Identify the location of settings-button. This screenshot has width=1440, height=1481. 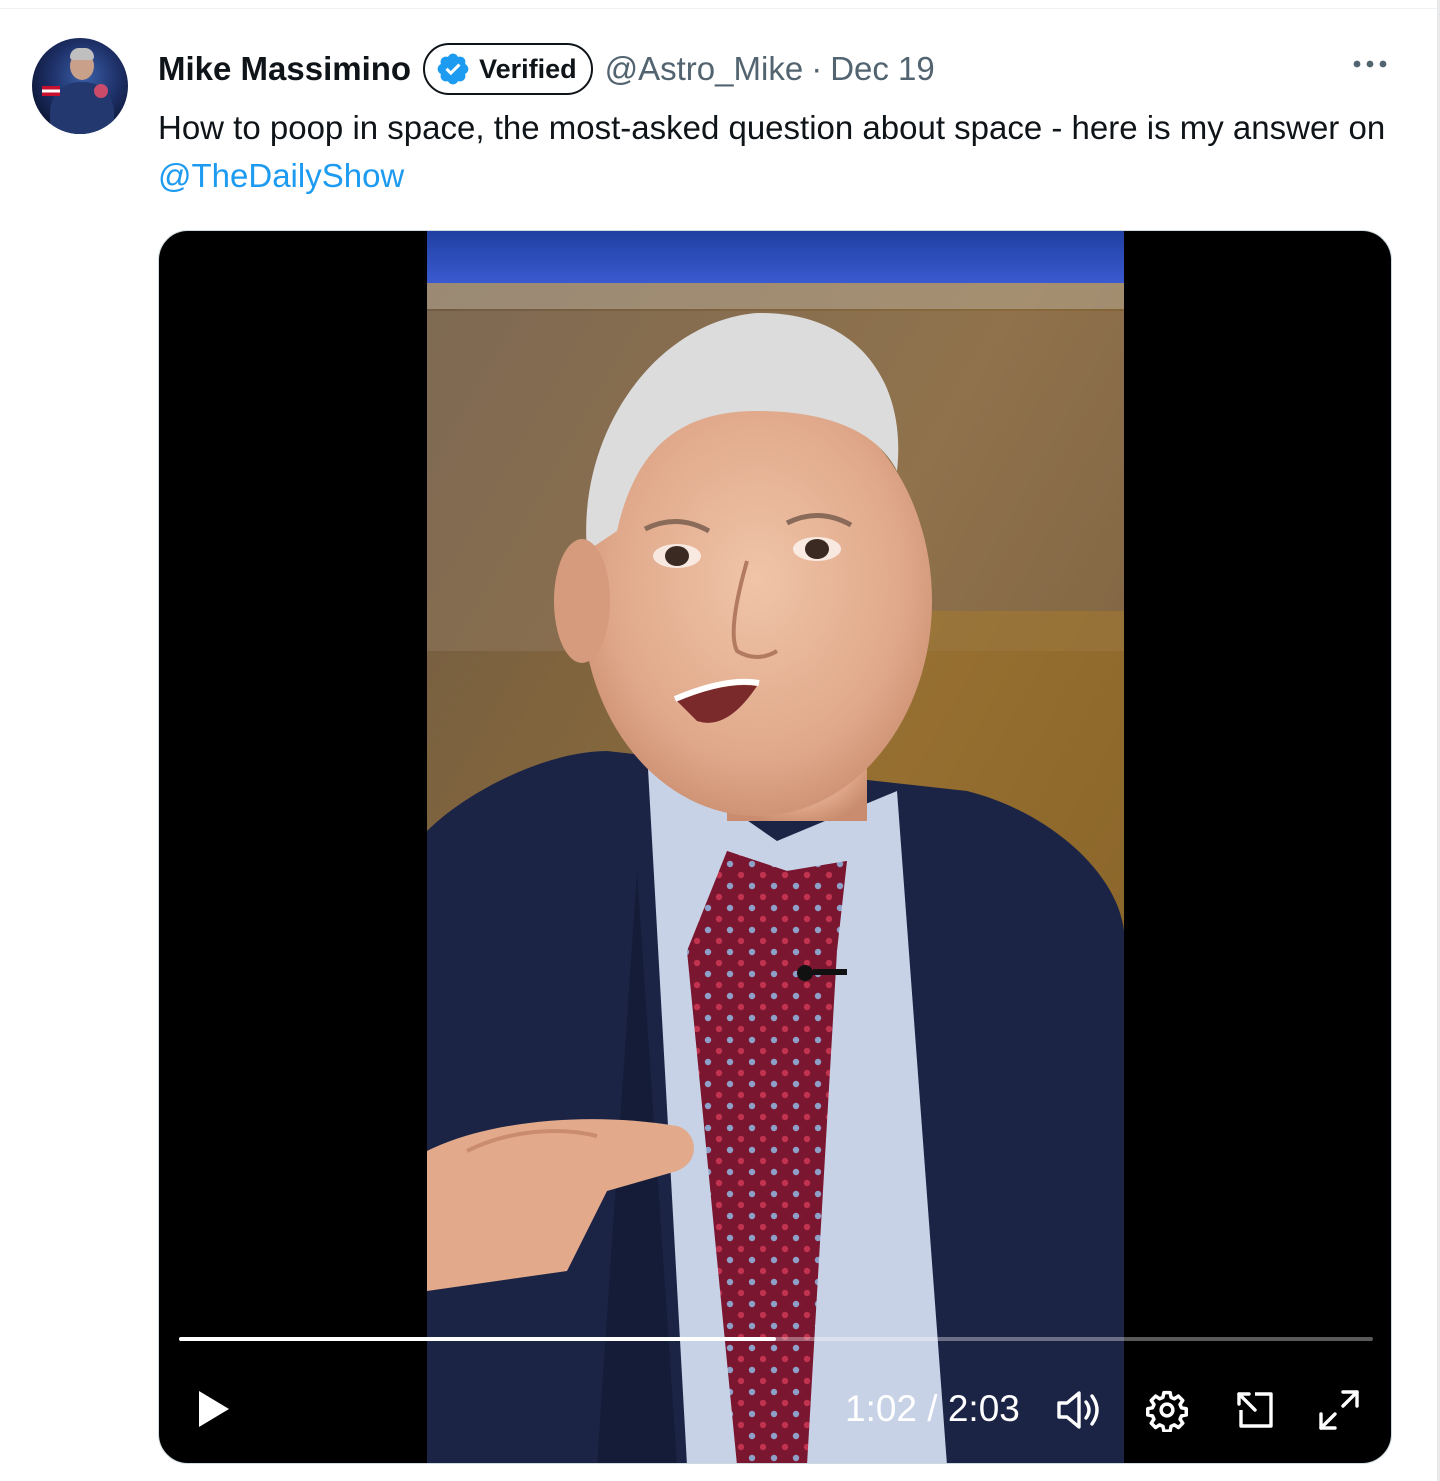
(1167, 1410).